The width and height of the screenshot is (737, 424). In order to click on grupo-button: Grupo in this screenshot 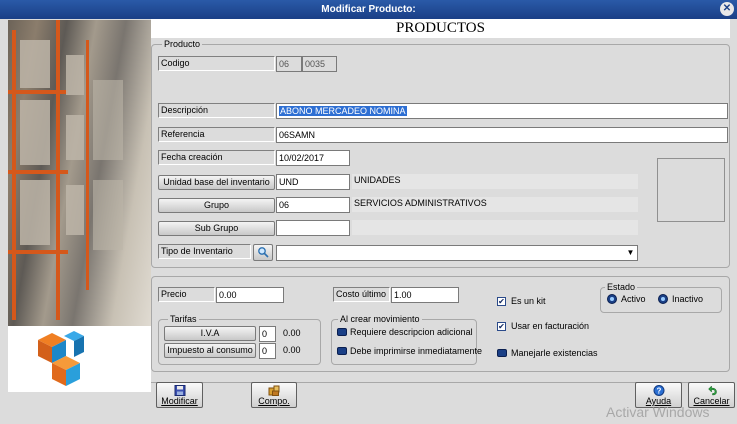, I will do `click(216, 205)`.